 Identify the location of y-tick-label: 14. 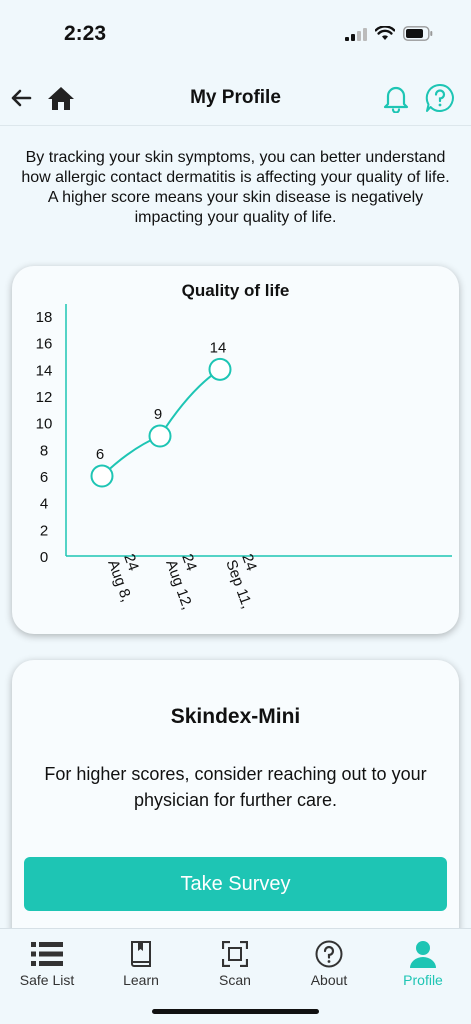
(44, 370).